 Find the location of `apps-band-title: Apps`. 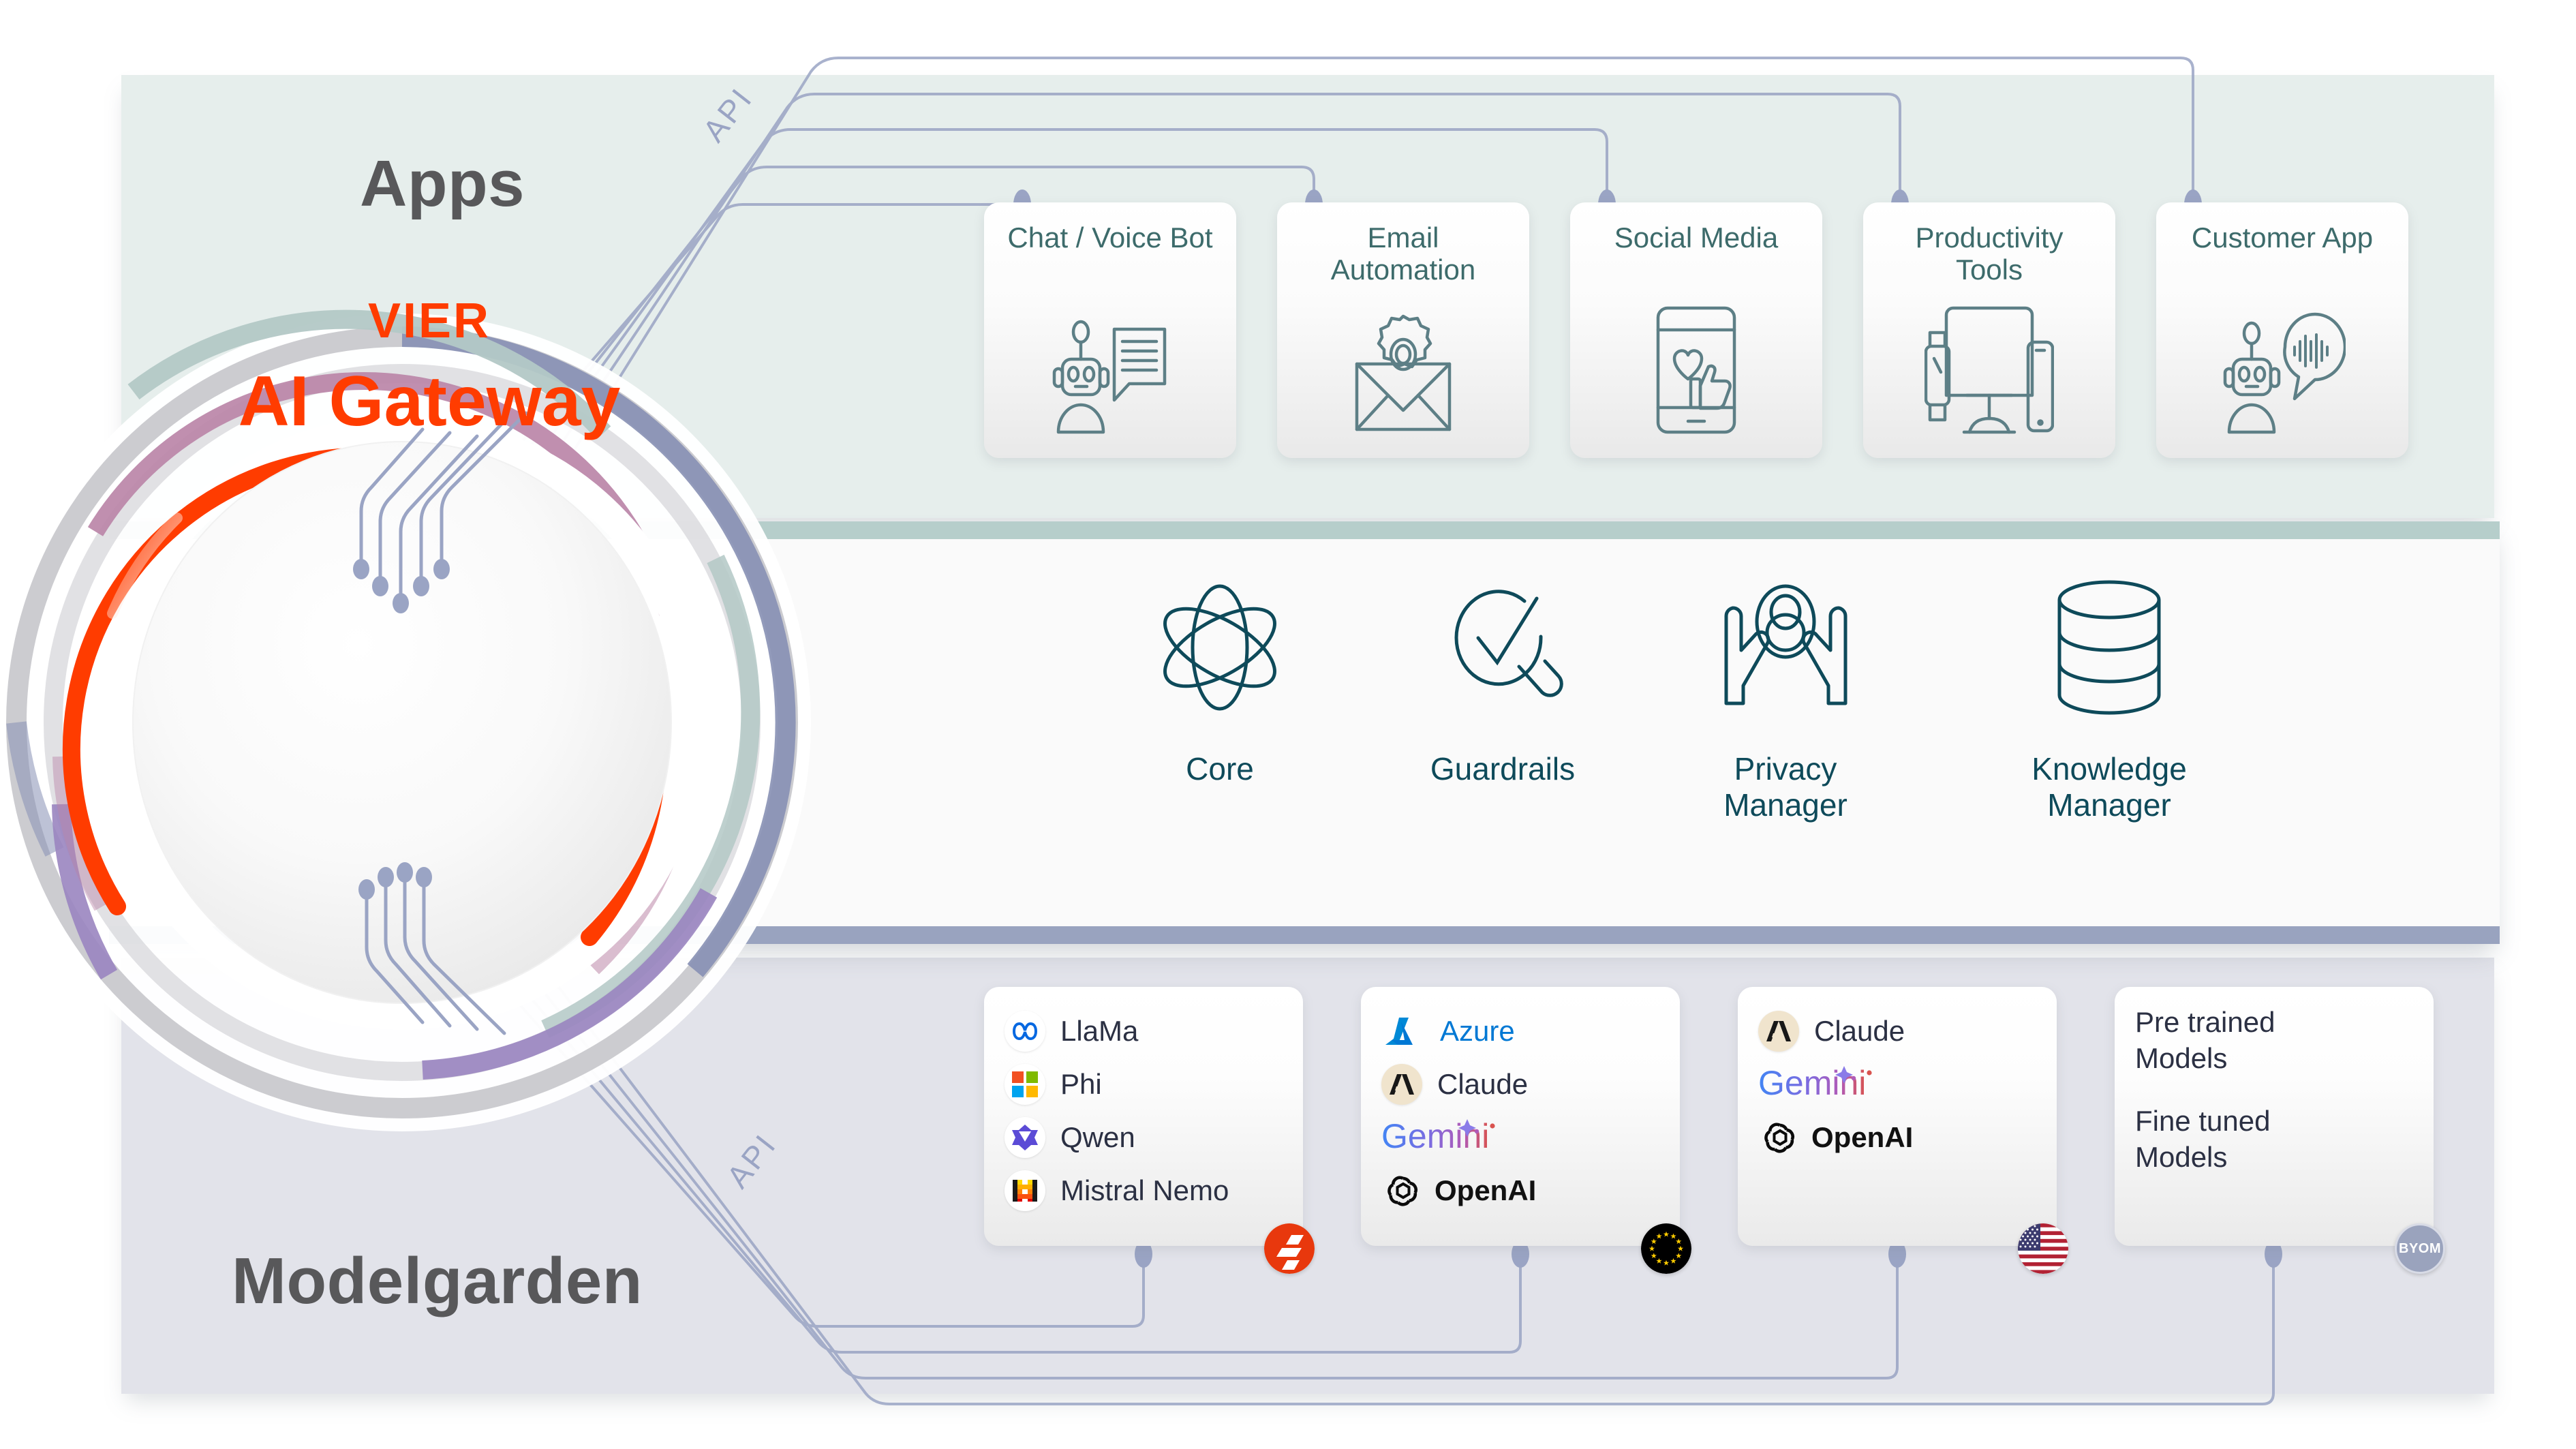

apps-band-title: Apps is located at coordinates (443, 183).